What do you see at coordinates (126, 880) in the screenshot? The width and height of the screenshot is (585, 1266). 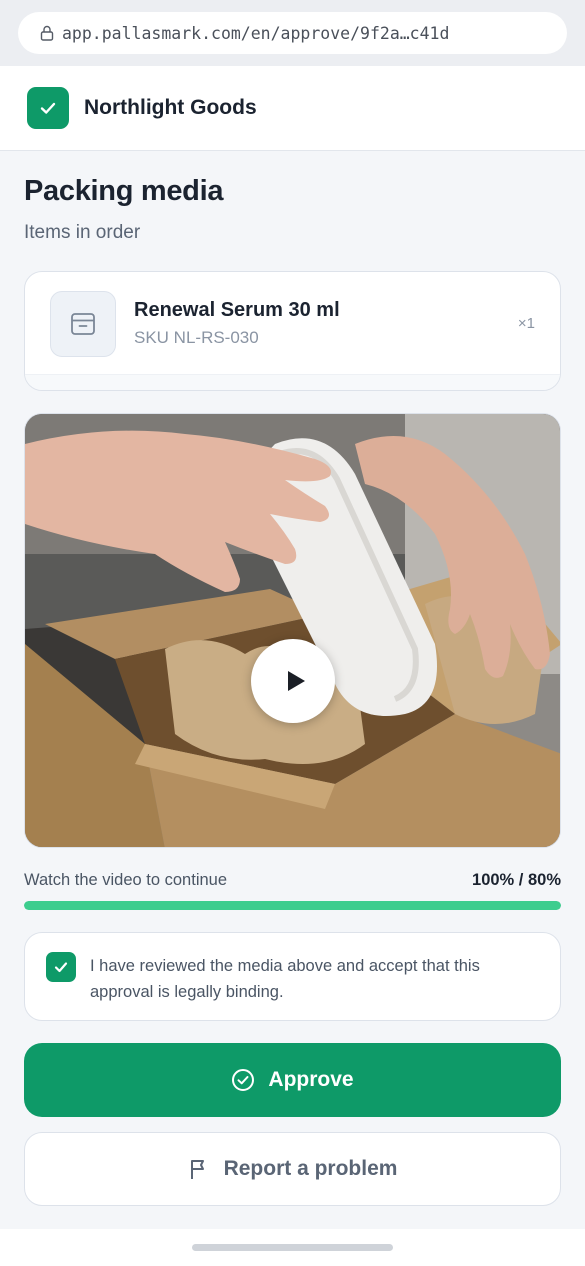 I see `progress-label: Watch the video to continue` at bounding box center [126, 880].